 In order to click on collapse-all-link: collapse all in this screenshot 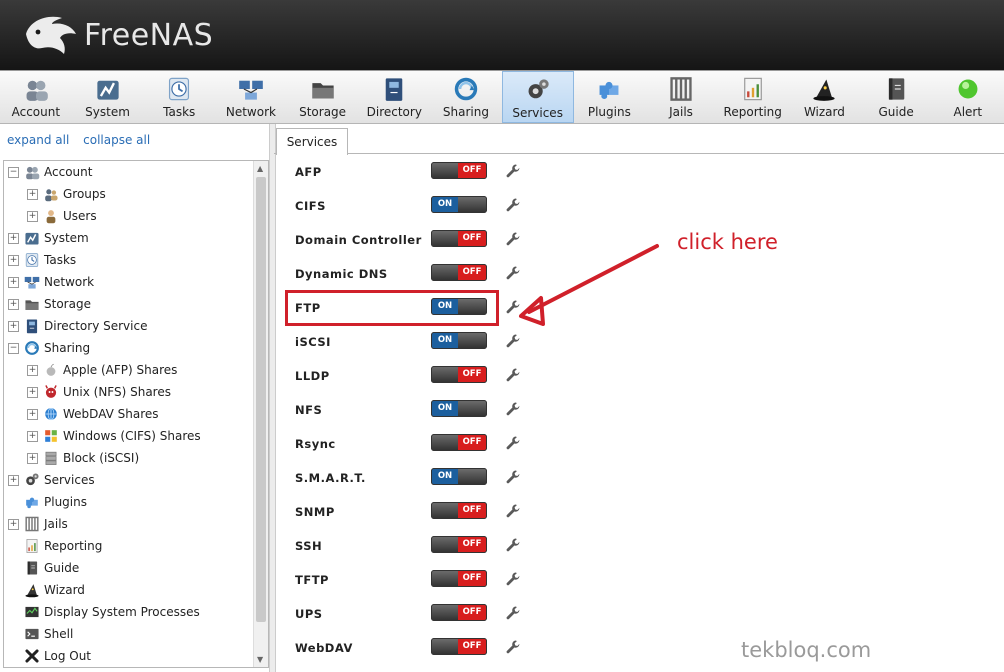, I will do `click(116, 140)`.